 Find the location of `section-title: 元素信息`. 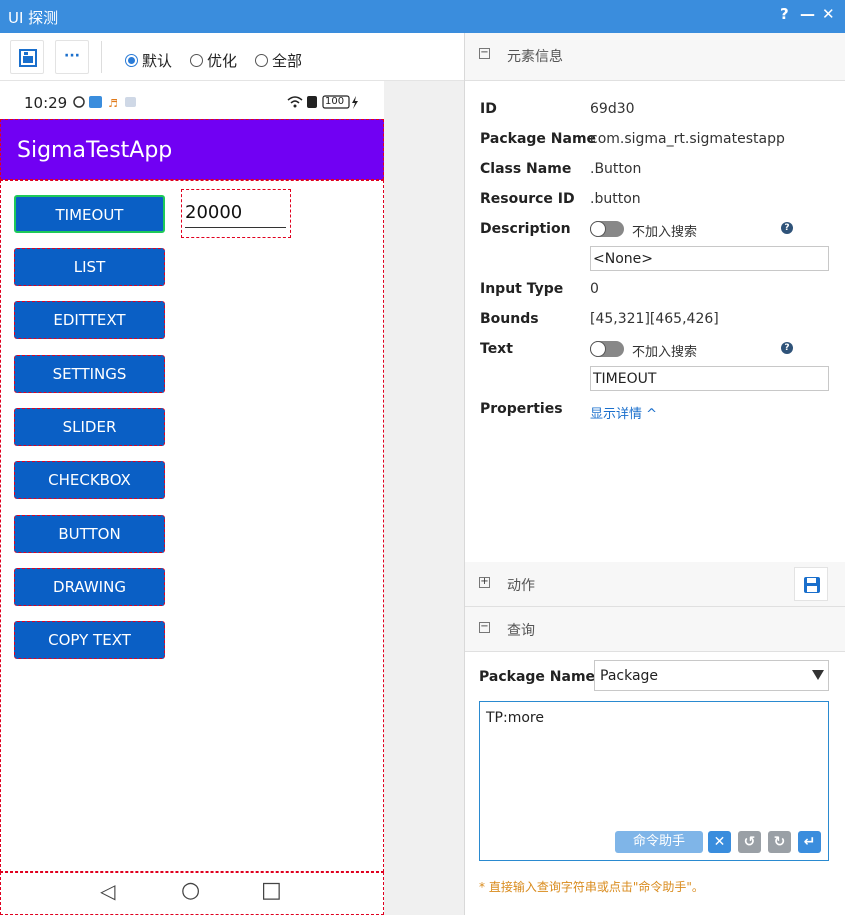

section-title: 元素信息 is located at coordinates (535, 57).